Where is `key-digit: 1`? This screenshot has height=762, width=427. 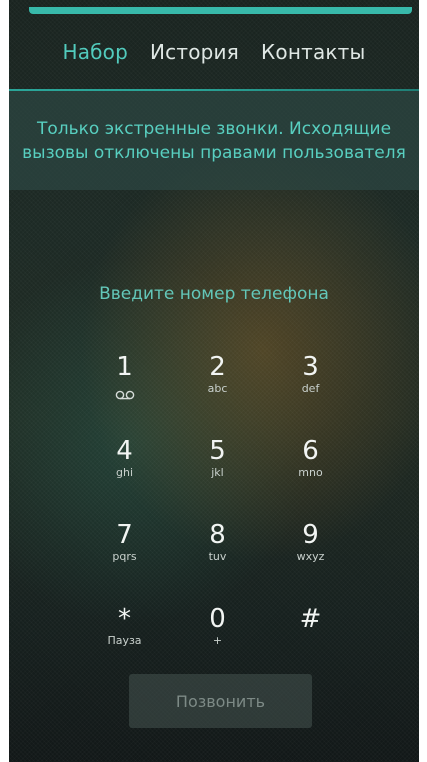 key-digit: 1 is located at coordinates (124, 367).